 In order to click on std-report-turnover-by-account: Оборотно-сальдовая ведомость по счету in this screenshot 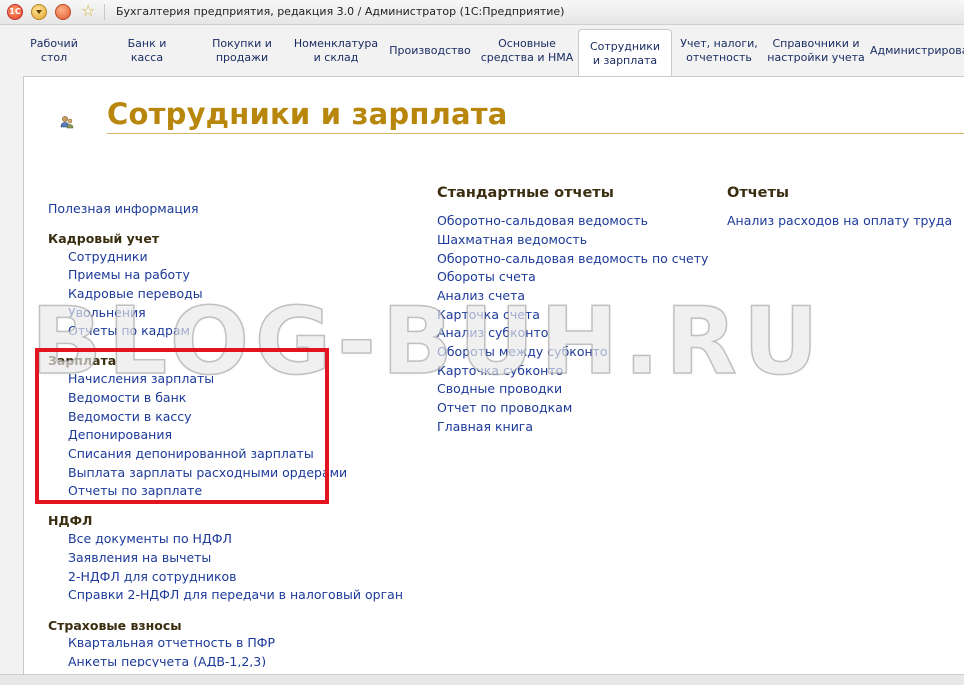, I will do `click(572, 258)`.